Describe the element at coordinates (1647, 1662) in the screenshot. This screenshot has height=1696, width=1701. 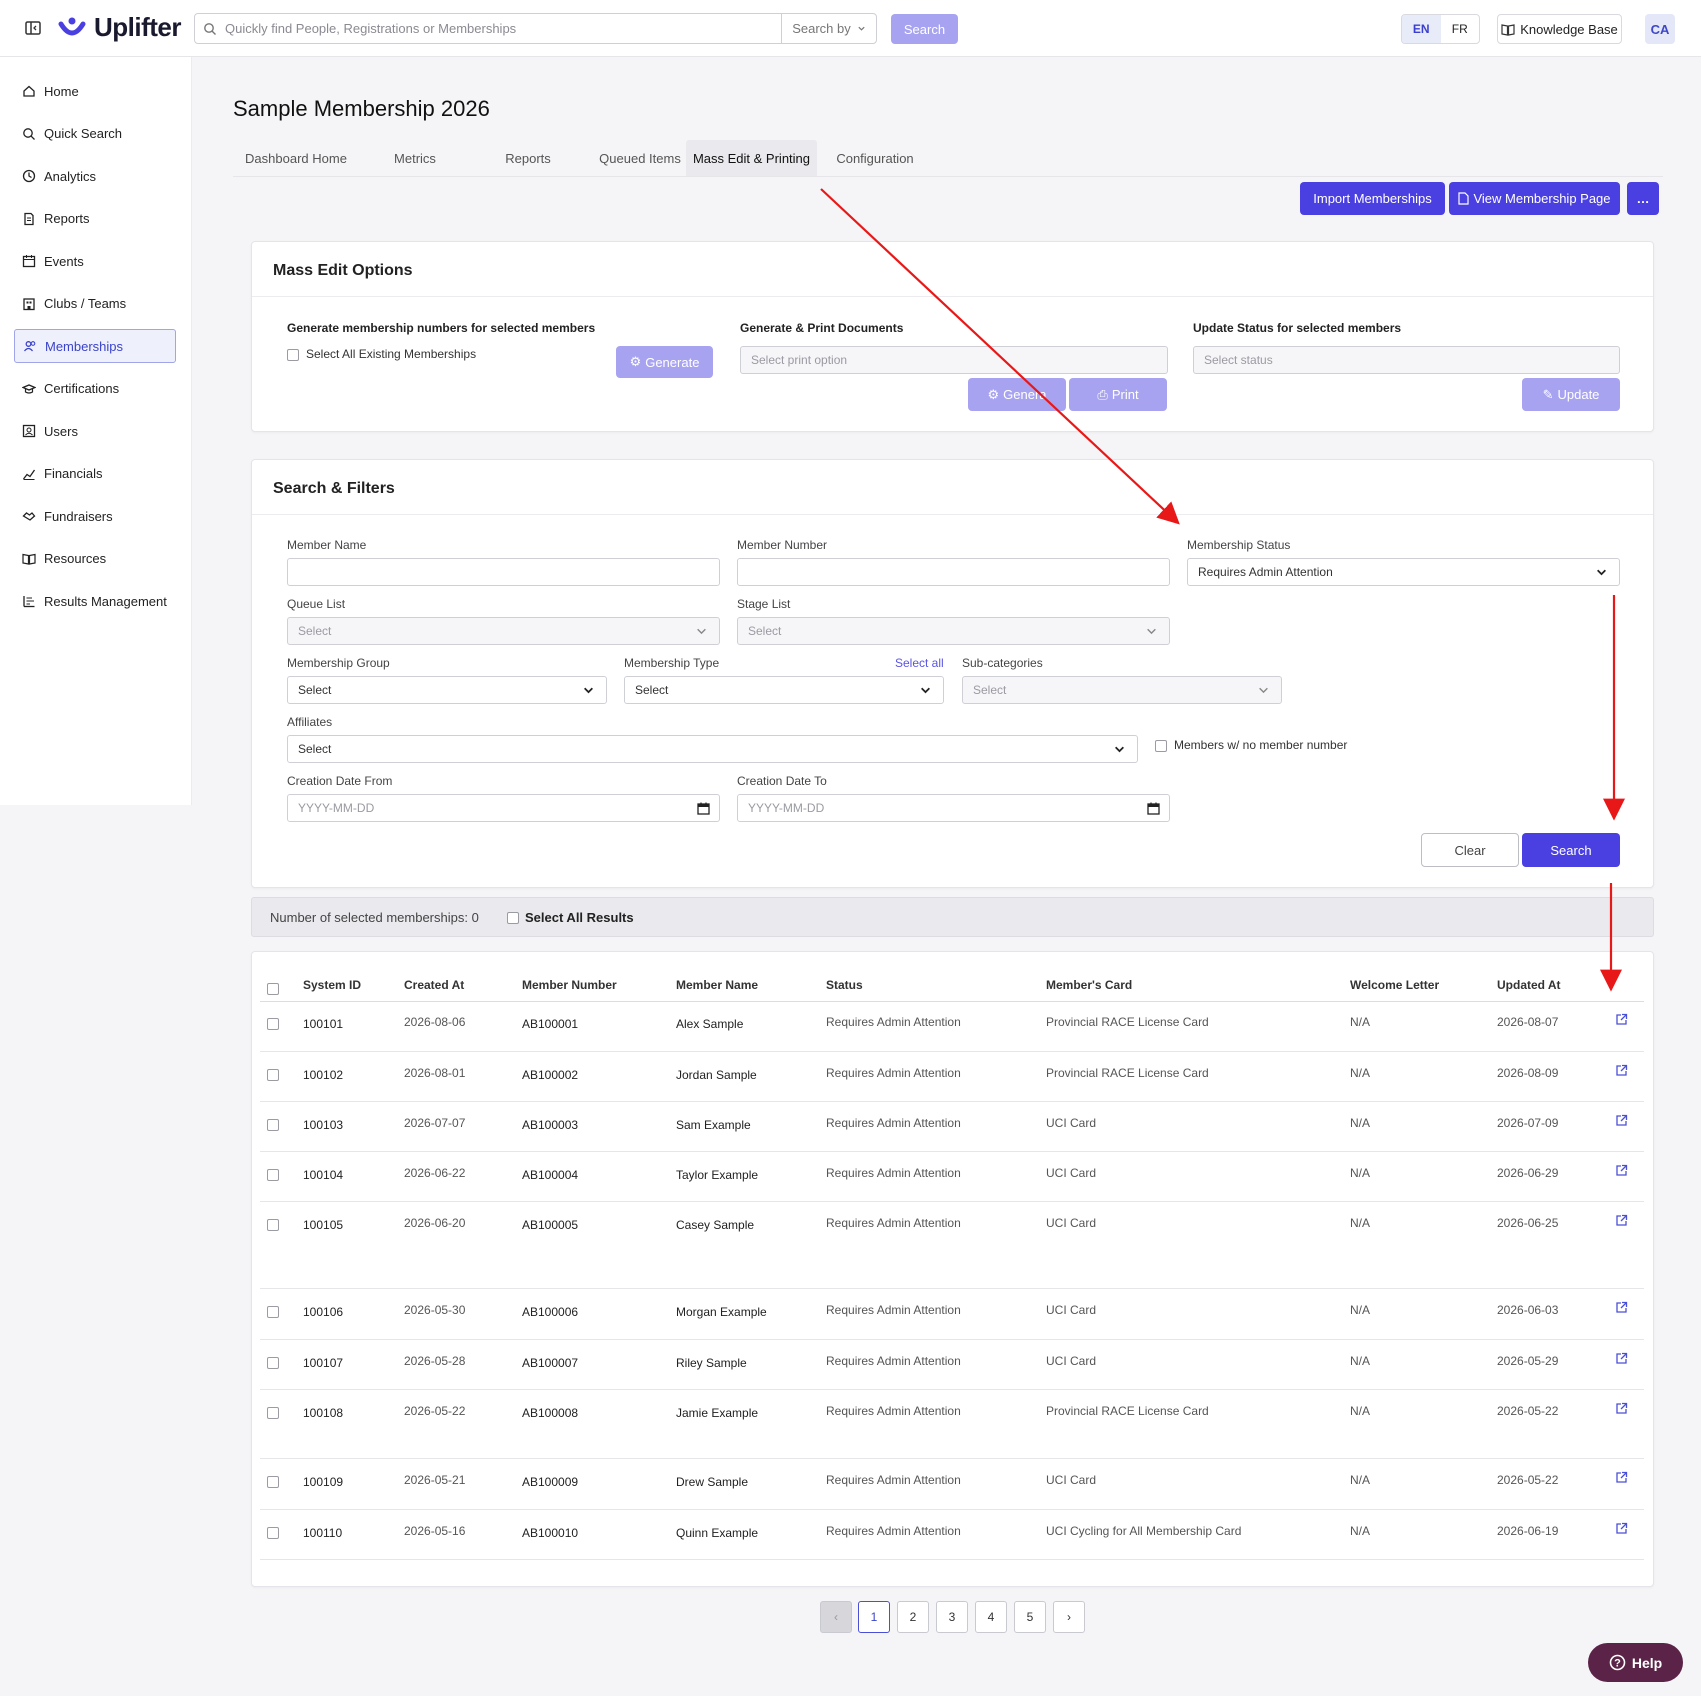
I see `help-label: Help` at that location.